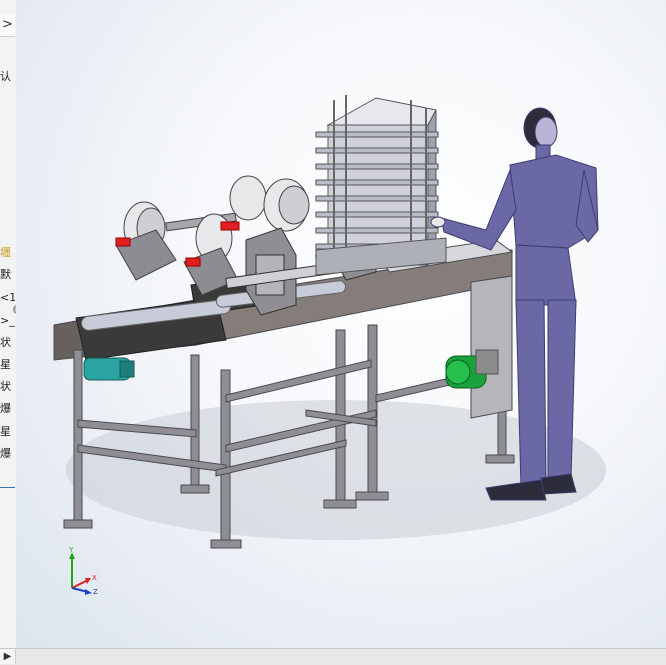 The image size is (666, 665). Describe the element at coordinates (7, 432) in the screenshot. I see `sidebar-item-10: 星` at that location.